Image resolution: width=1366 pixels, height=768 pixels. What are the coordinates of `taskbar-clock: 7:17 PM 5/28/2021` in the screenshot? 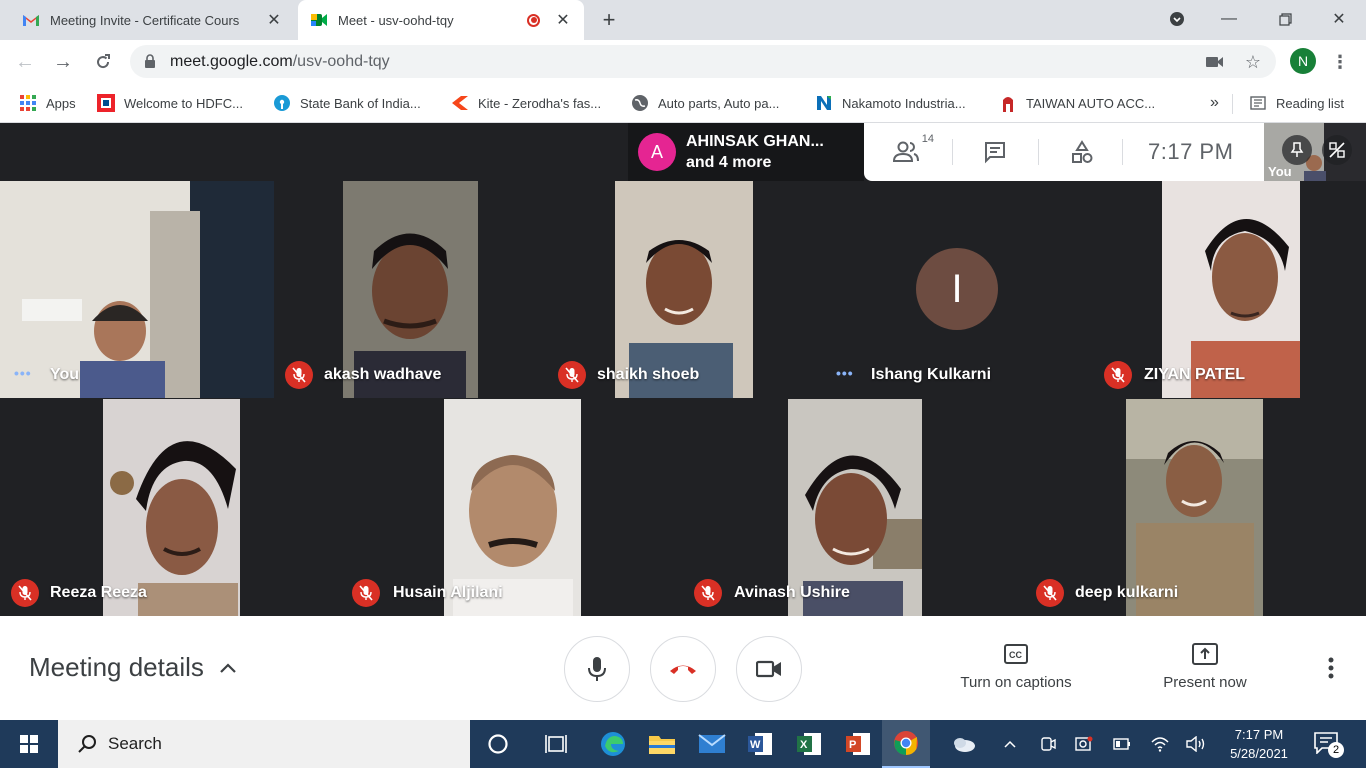 It's located at (1259, 744).